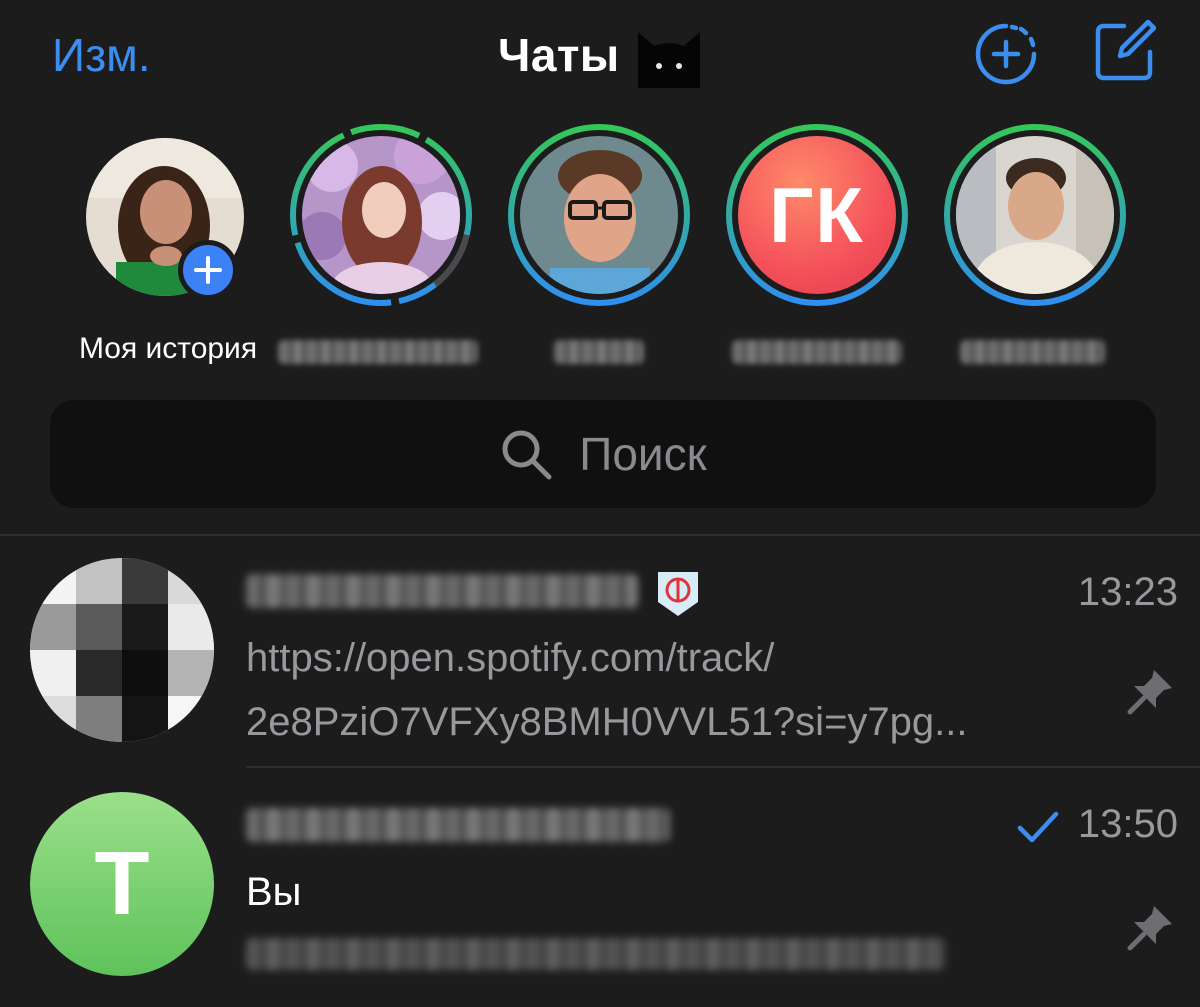 The height and width of the screenshot is (1007, 1200). I want to click on chat-time: 13:23, so click(1127, 592).